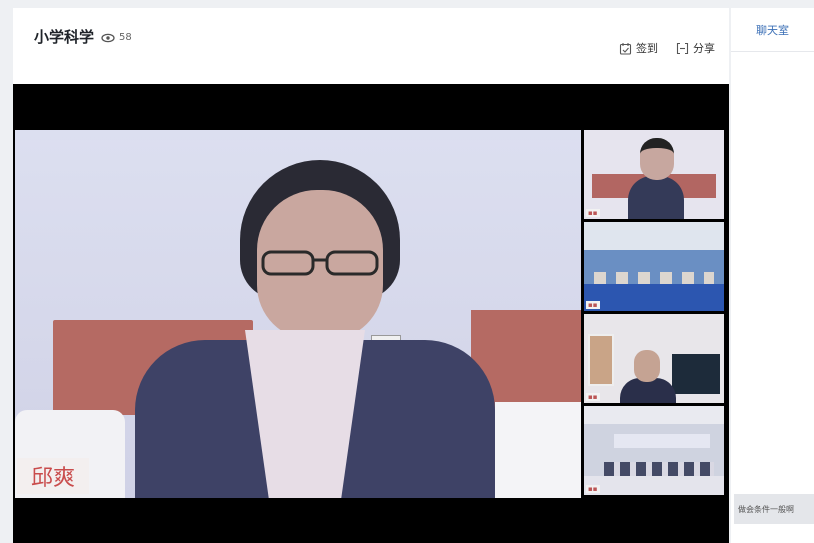  Describe the element at coordinates (704, 48) in the screenshot. I see `share-label: 分享` at that location.